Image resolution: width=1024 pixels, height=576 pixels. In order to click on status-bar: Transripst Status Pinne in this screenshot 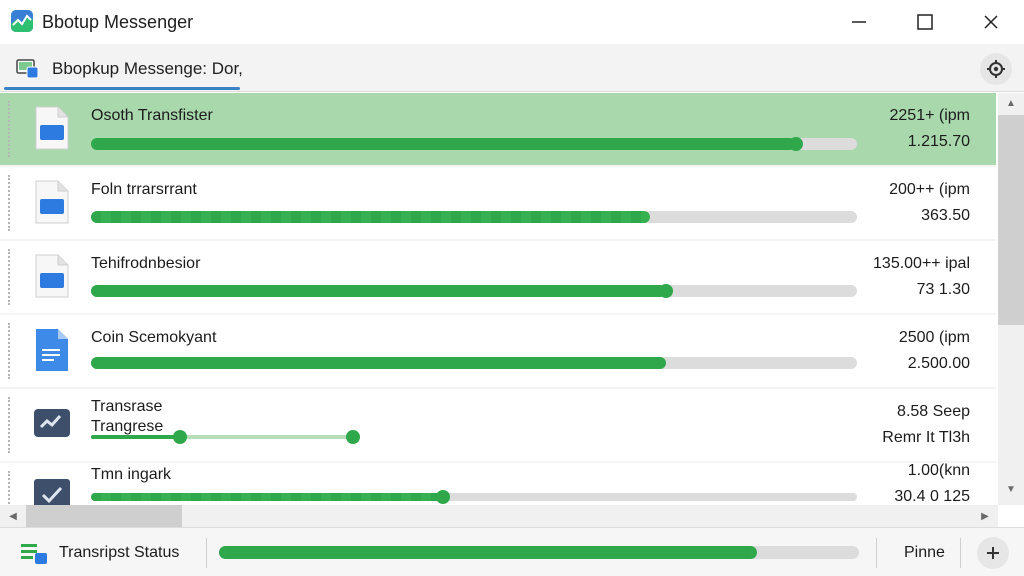, I will do `click(512, 551)`.